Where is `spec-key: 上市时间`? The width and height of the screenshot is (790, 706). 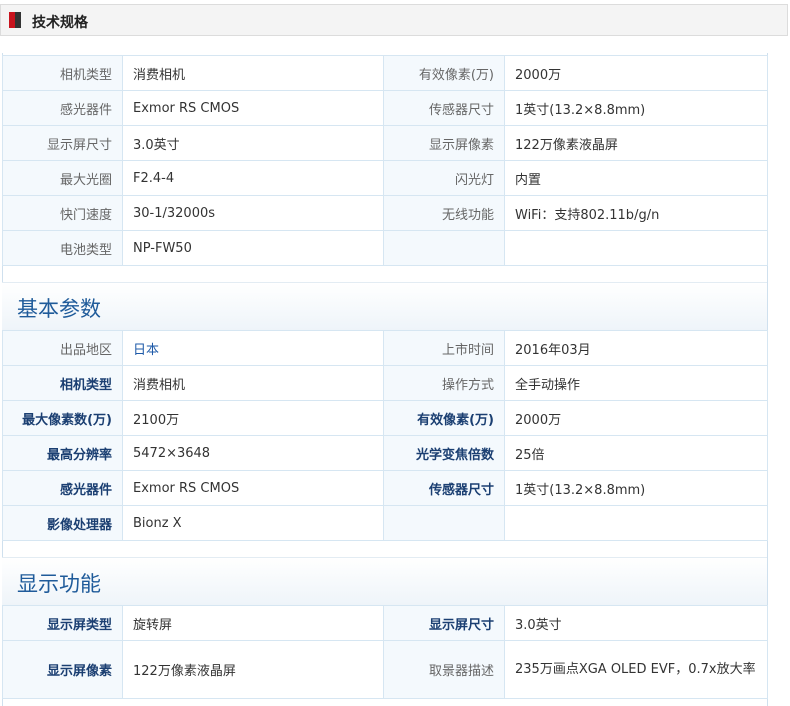
spec-key: 上市时间 is located at coordinates (444, 348).